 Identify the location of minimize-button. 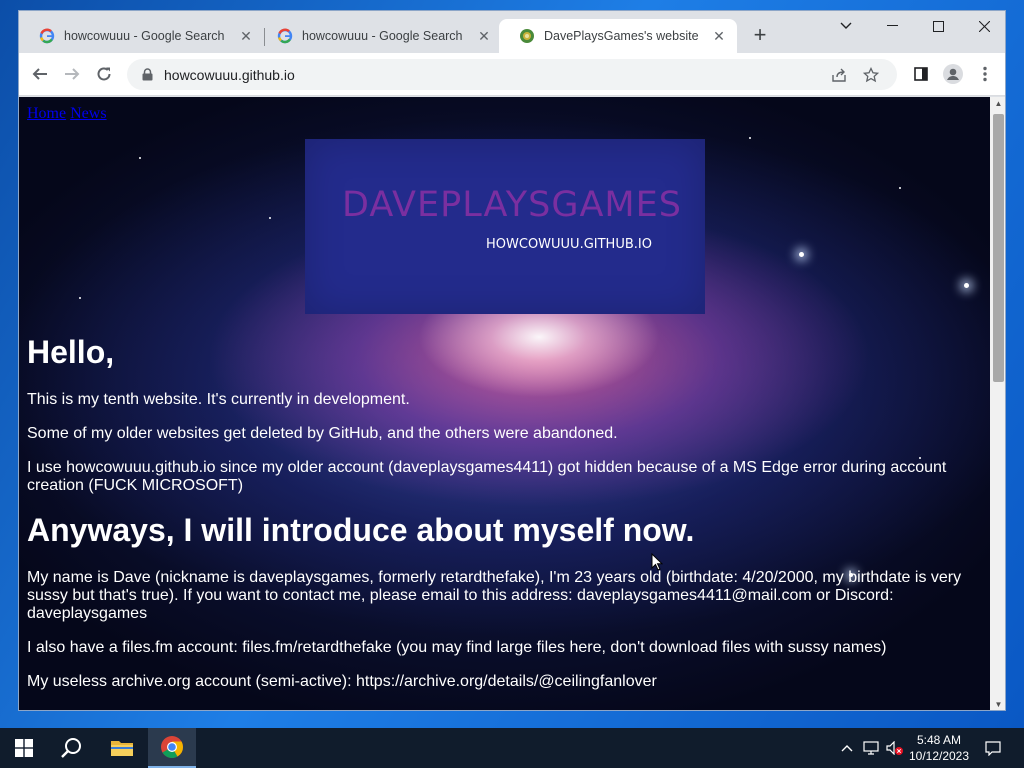
(892, 26).